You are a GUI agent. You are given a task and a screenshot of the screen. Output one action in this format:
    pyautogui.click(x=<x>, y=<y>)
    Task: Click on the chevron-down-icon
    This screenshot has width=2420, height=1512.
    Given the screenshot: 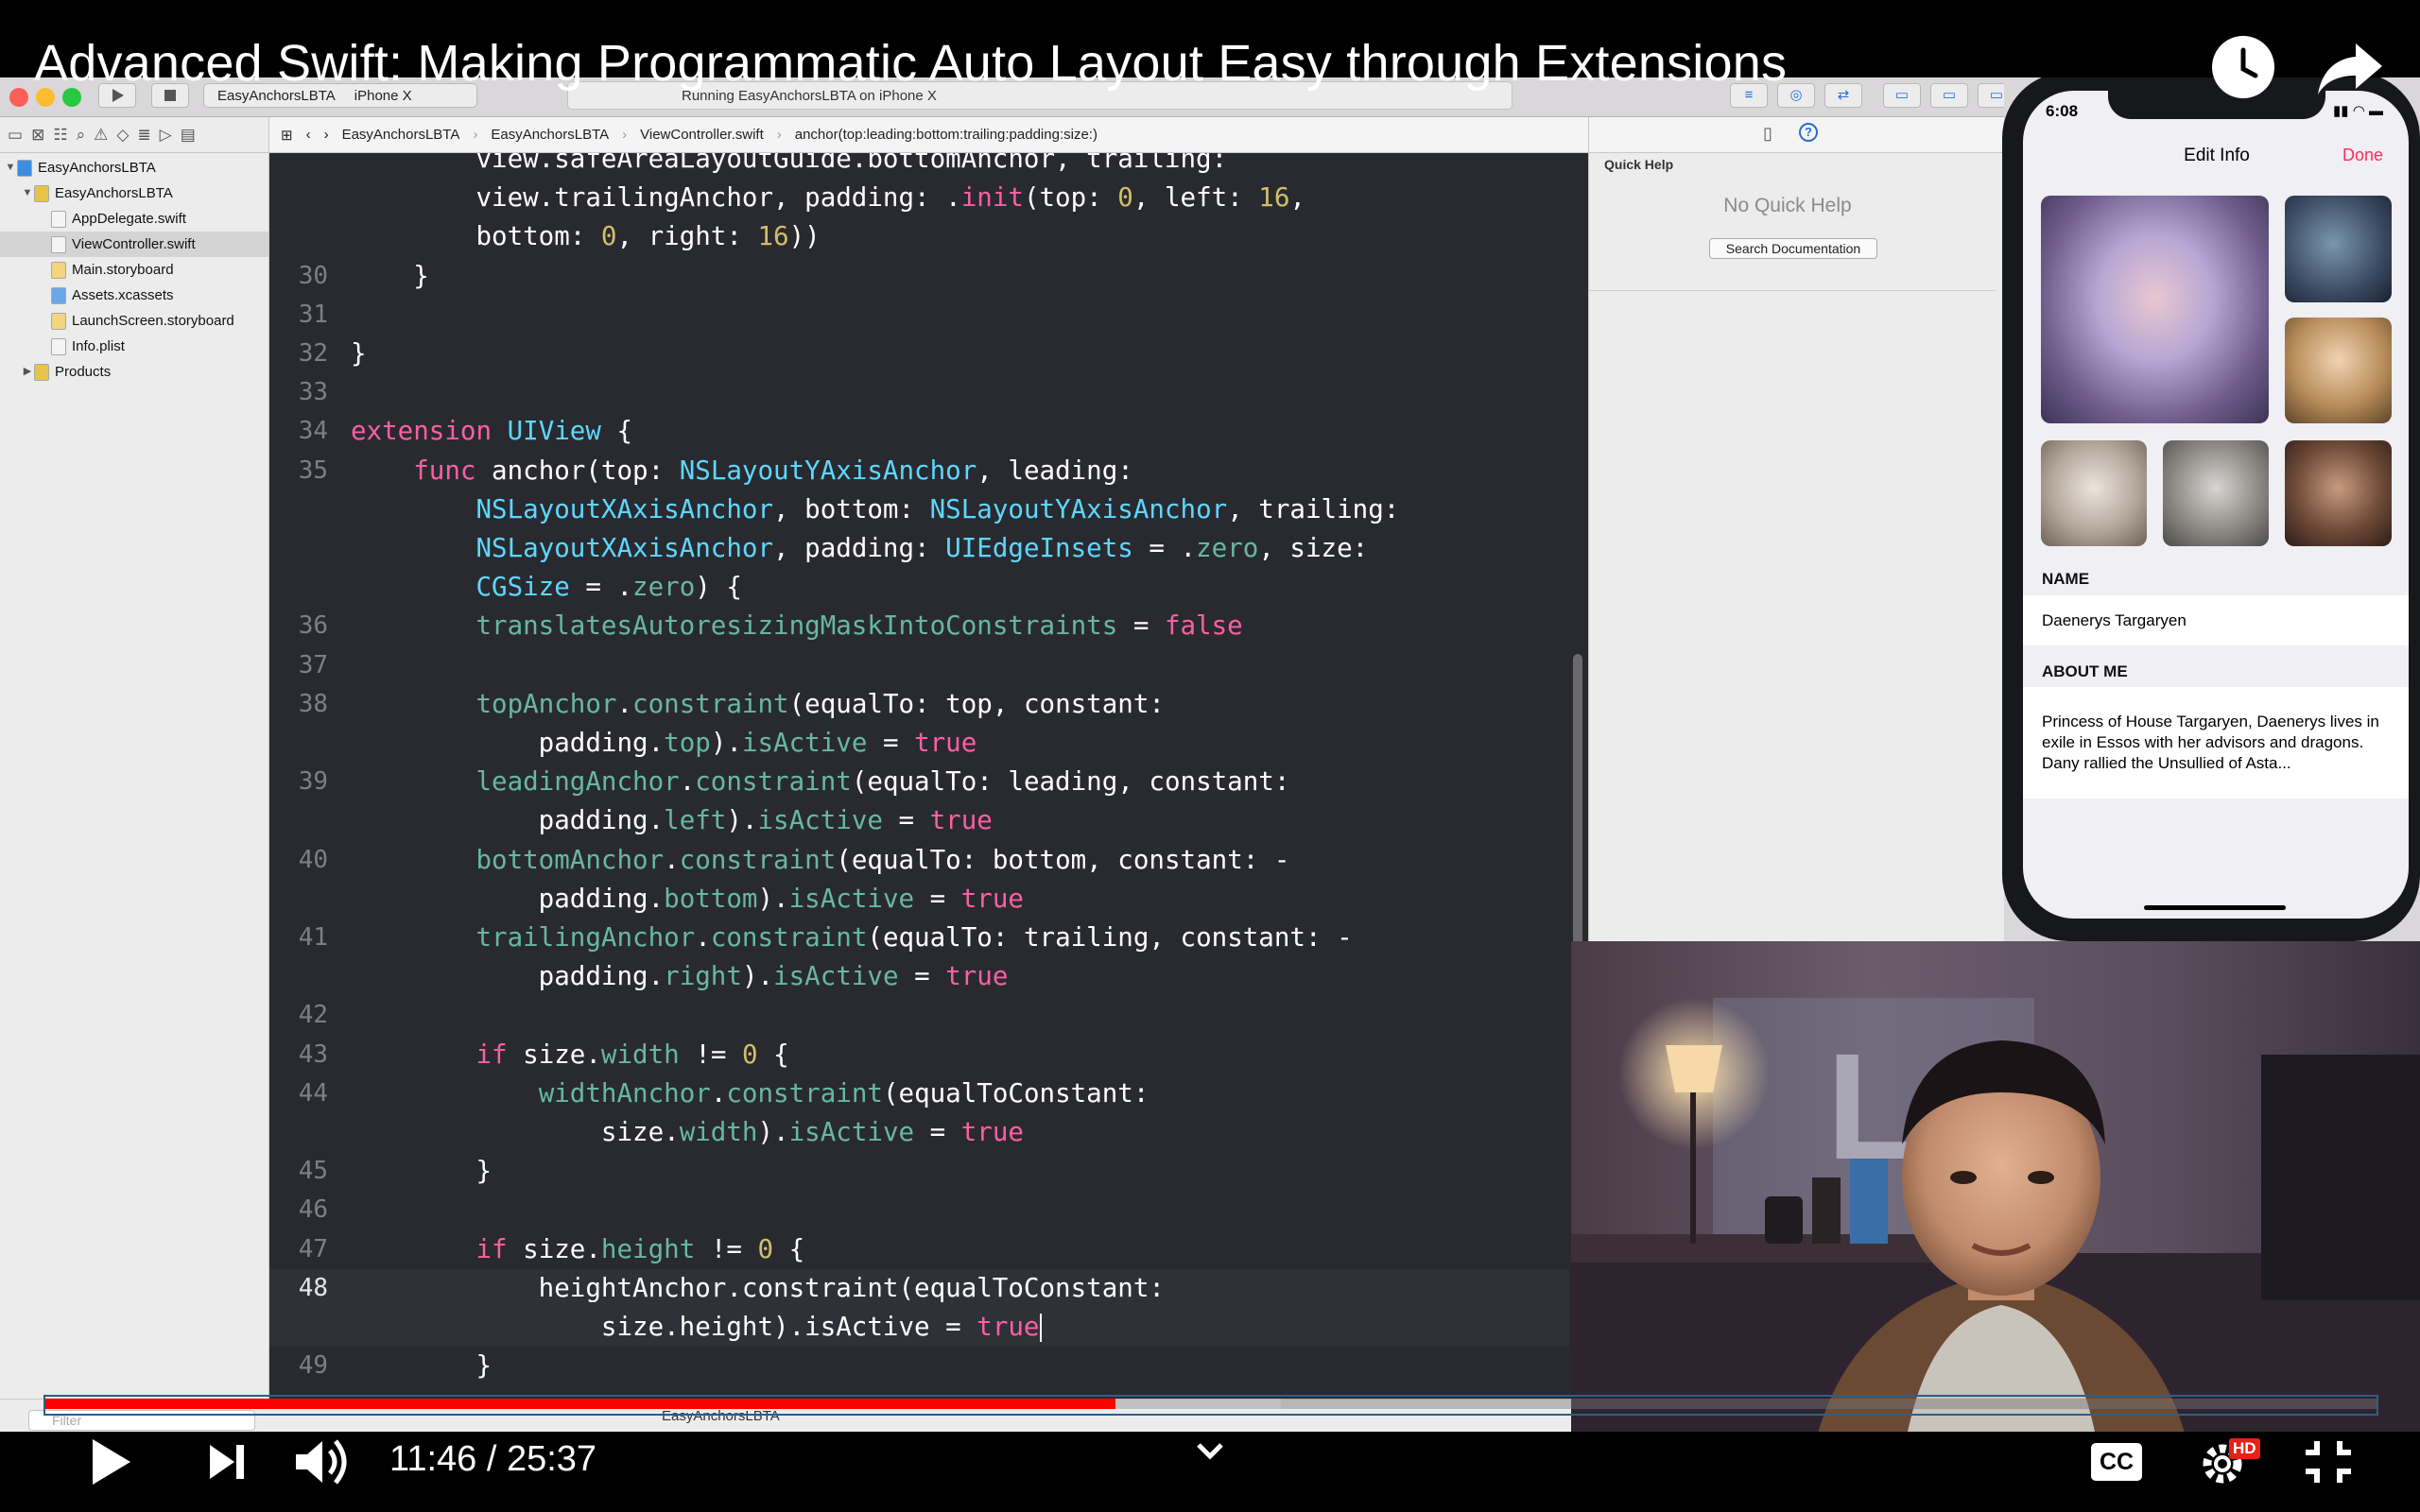 What is the action you would take?
    pyautogui.click(x=1210, y=1451)
    